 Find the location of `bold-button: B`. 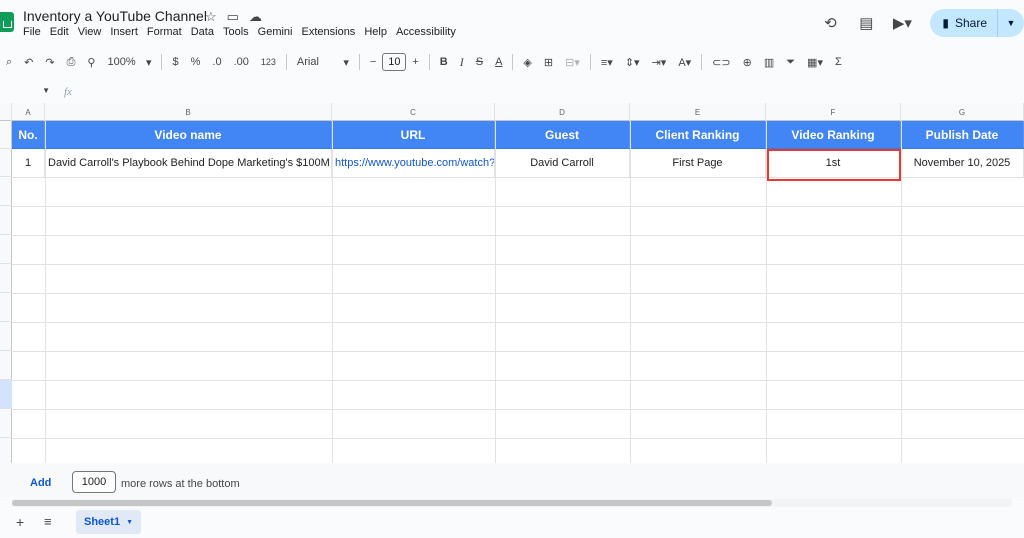

bold-button: B is located at coordinates (444, 62).